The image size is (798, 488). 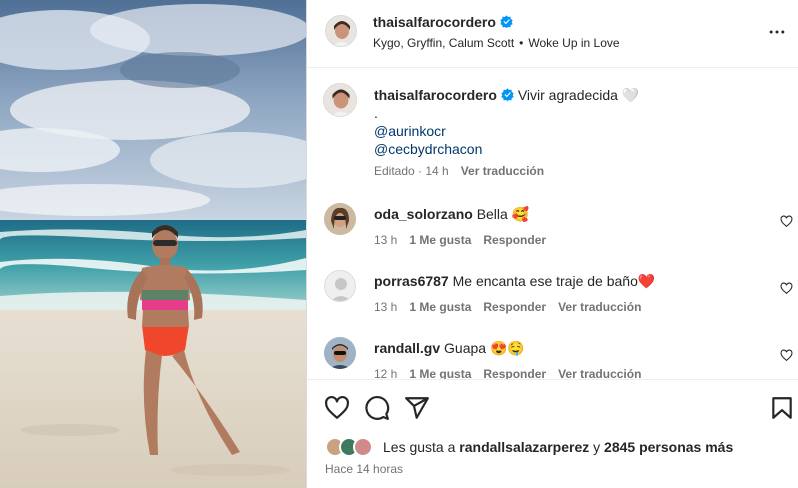 I want to click on likes-connector: y, so click(x=597, y=447).